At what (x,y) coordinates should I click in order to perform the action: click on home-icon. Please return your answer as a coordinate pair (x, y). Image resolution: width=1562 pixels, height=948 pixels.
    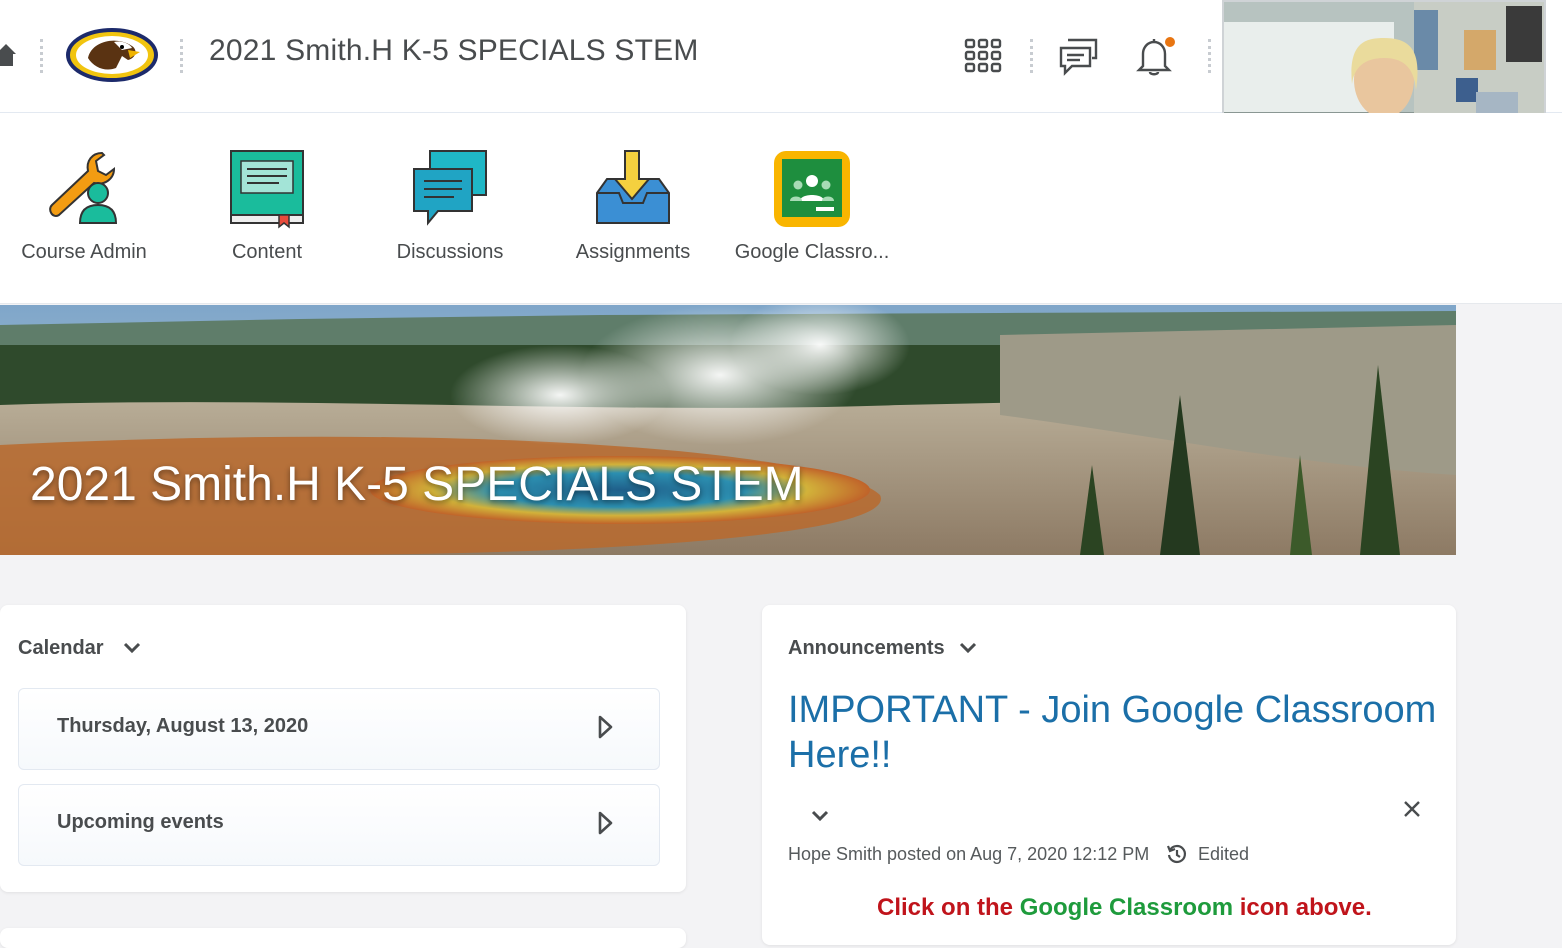
    Looking at the image, I should click on (8, 57).